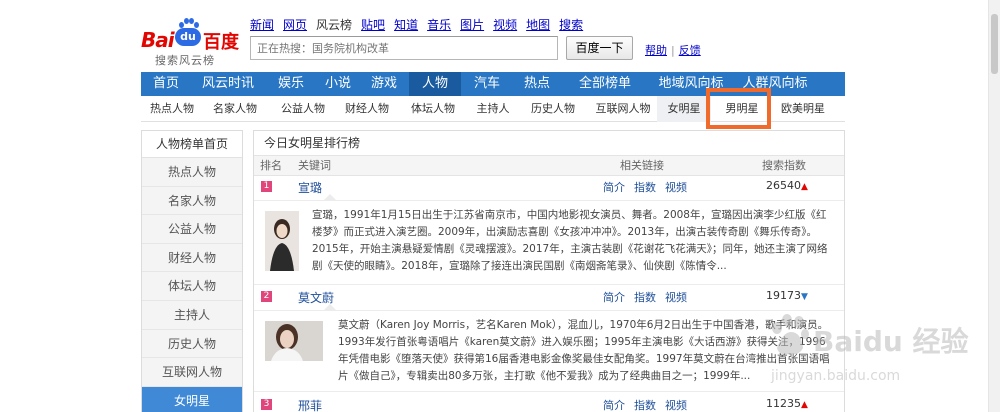  What do you see at coordinates (228, 84) in the screenshot?
I see `mainnav-fengyunshixun: 风云时讯` at bounding box center [228, 84].